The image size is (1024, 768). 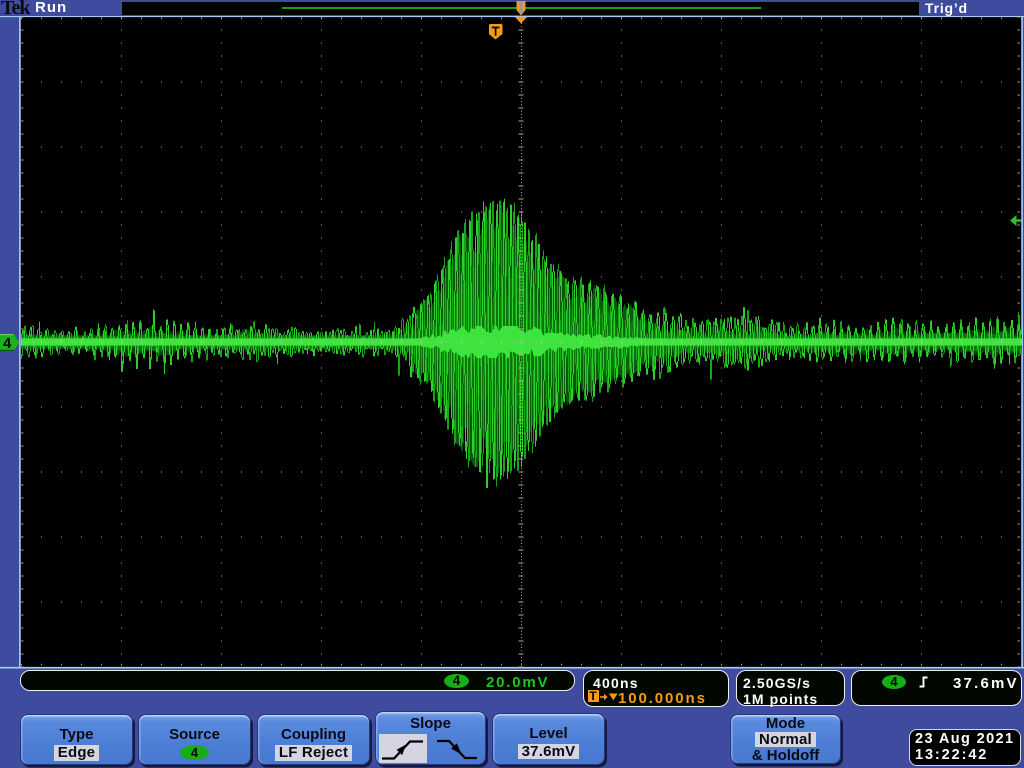 I want to click on svg-text: 4, so click(x=7, y=343).